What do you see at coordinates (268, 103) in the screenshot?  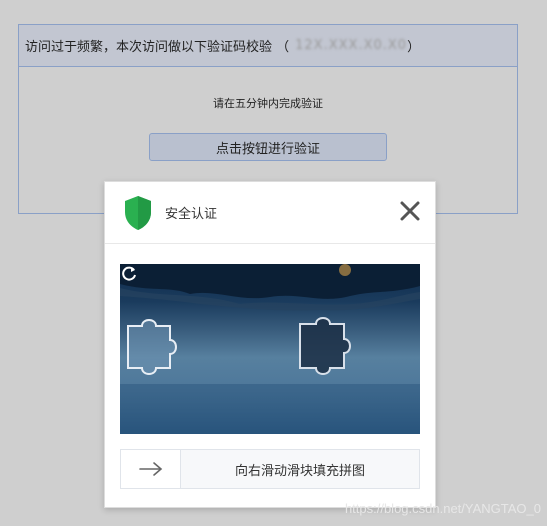 I see `panel-instruction: 请在五分钟内完成验证` at bounding box center [268, 103].